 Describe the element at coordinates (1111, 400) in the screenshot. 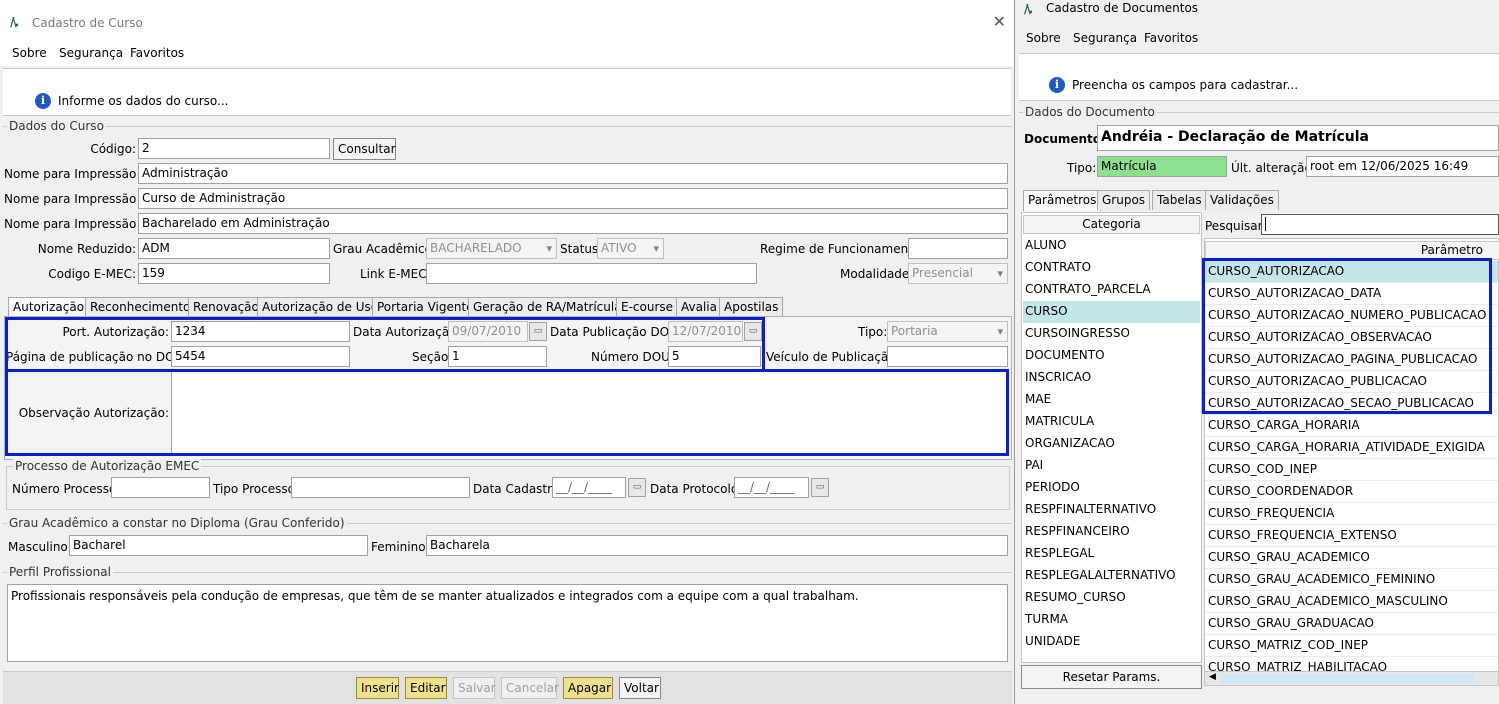

I see `categoria-item: MAE` at that location.